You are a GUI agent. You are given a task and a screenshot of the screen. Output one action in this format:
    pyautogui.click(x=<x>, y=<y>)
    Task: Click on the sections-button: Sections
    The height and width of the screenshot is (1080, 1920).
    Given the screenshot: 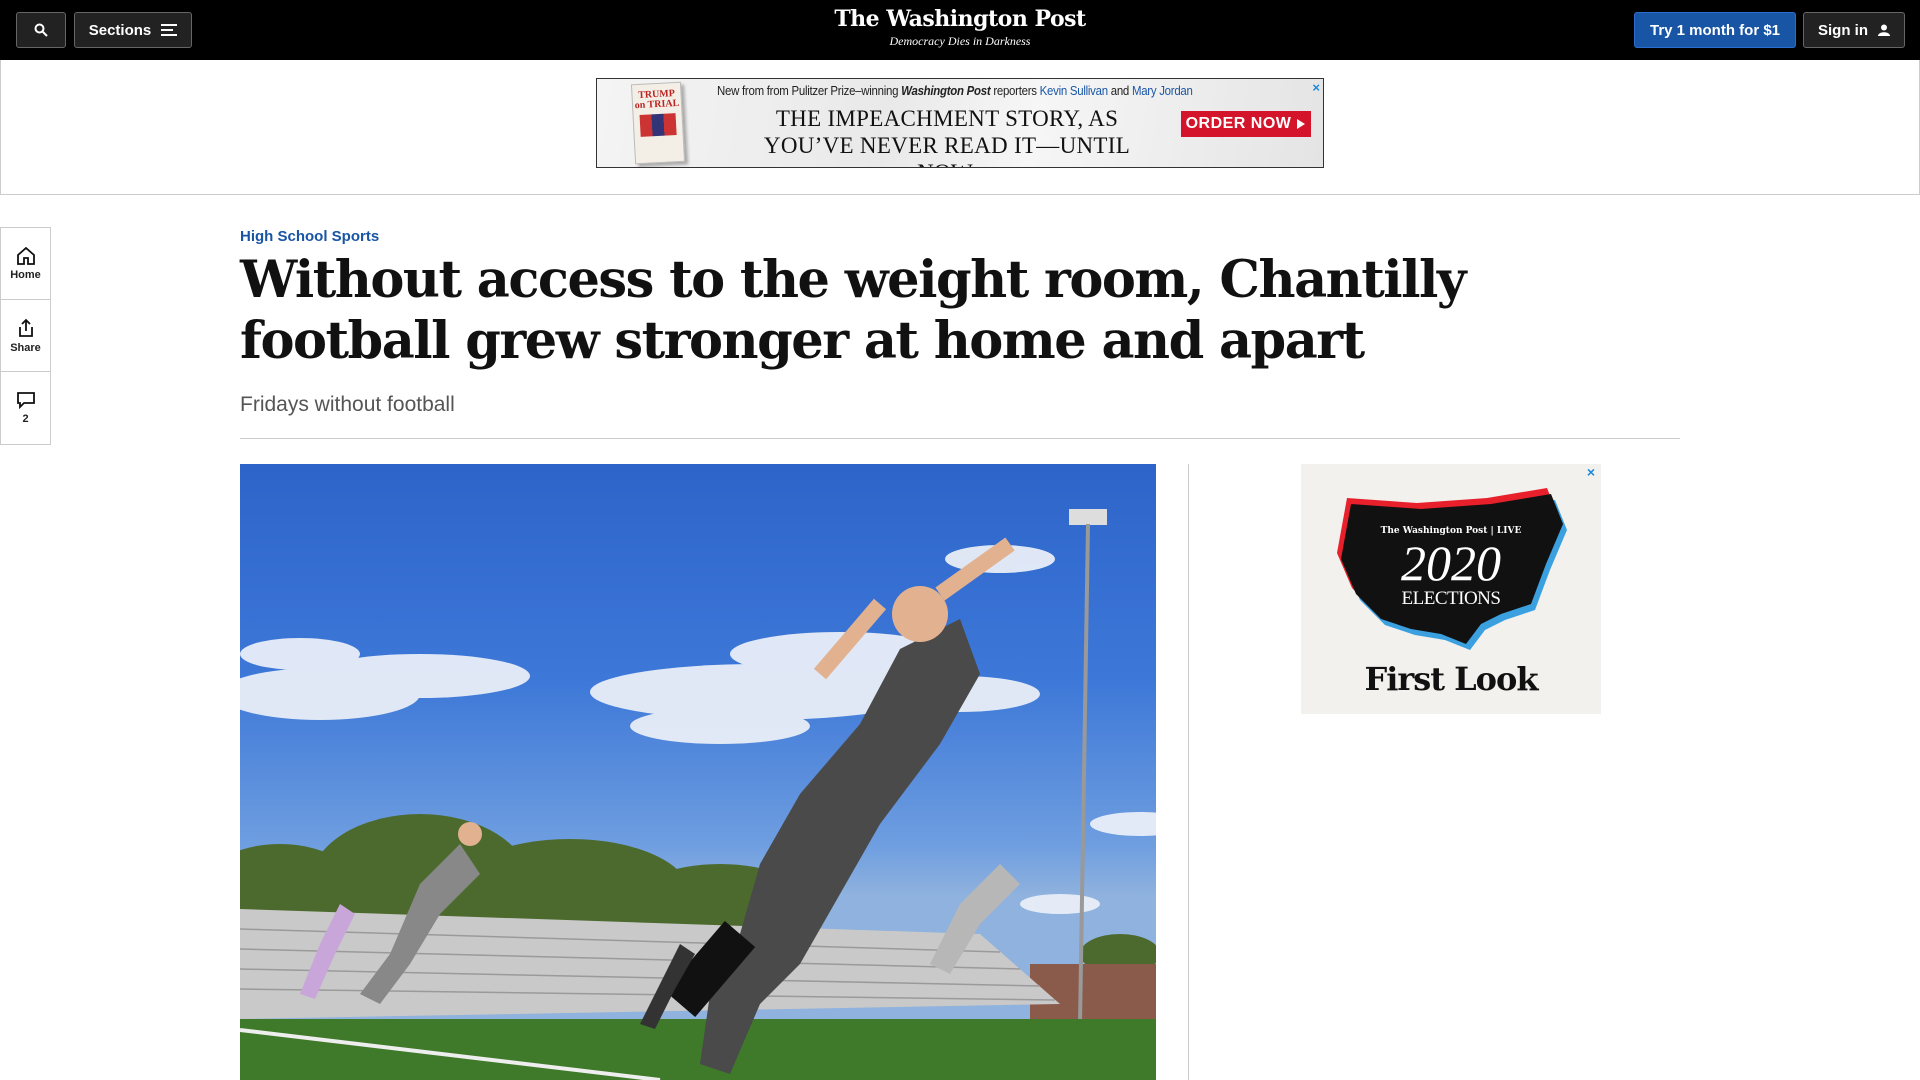 What is the action you would take?
    pyautogui.click(x=133, y=30)
    